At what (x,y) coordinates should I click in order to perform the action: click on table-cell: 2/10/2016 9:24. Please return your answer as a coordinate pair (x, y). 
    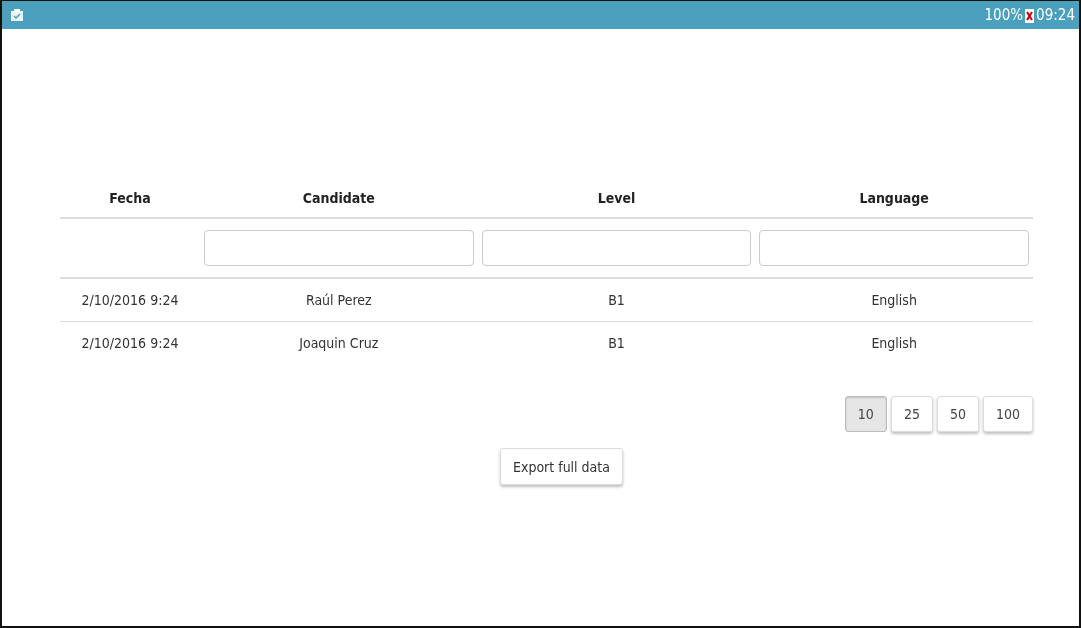
    Looking at the image, I should click on (130, 300).